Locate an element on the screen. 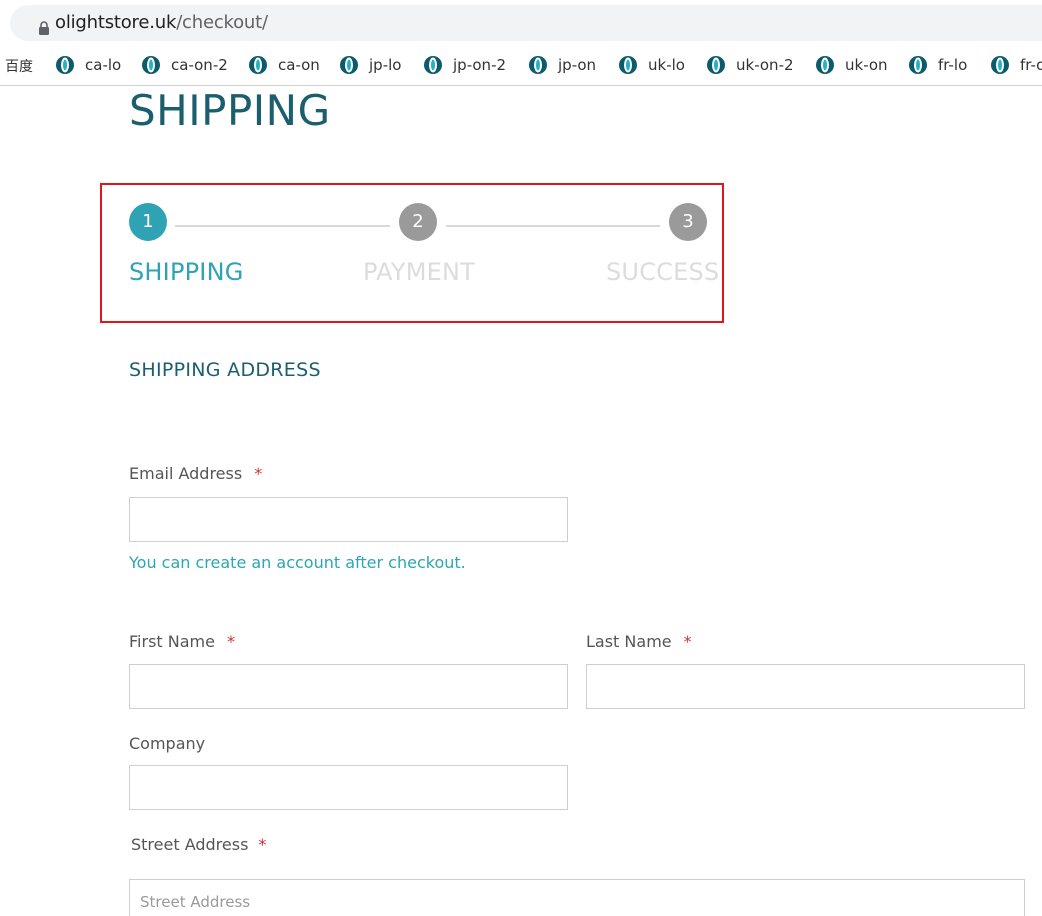 The width and height of the screenshot is (1042, 916). company-input is located at coordinates (348, 787).